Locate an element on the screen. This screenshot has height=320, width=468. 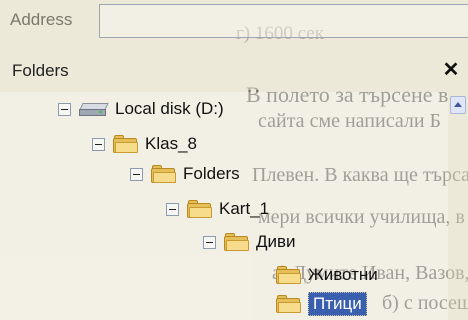
tree-node-label-selected: Птици is located at coordinates (337, 304).